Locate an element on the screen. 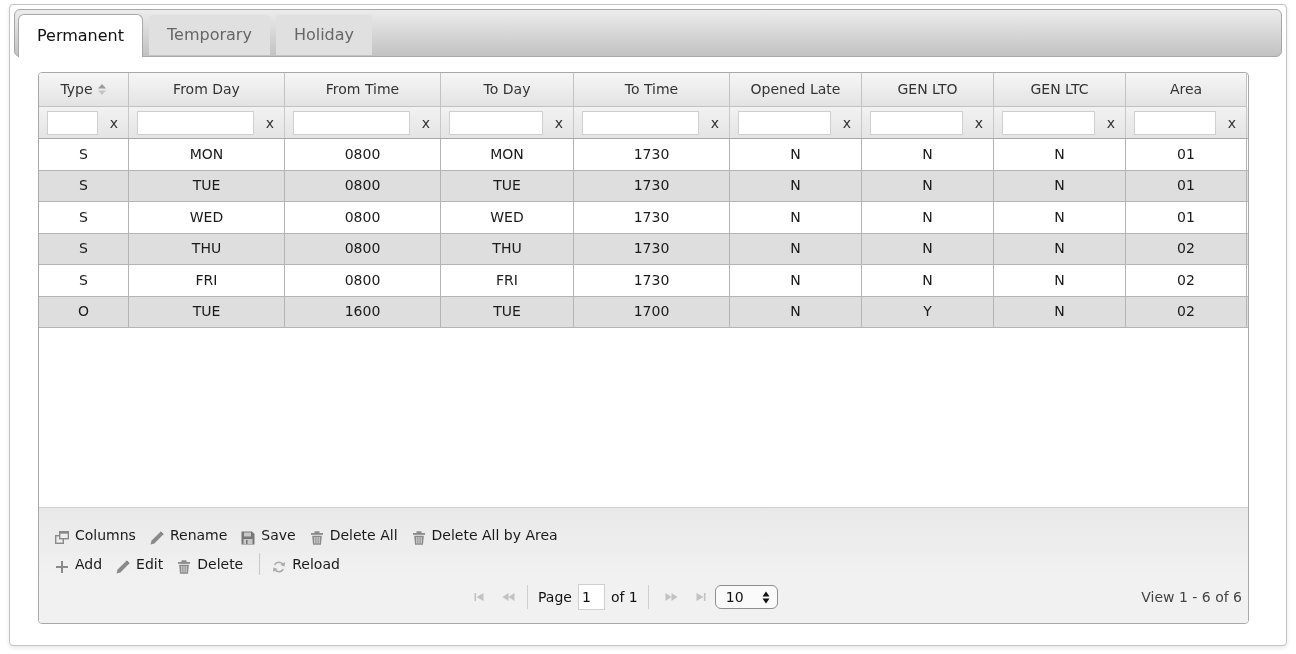 The width and height of the screenshot is (1296, 654). column-header: GEN LTO is located at coordinates (928, 90).